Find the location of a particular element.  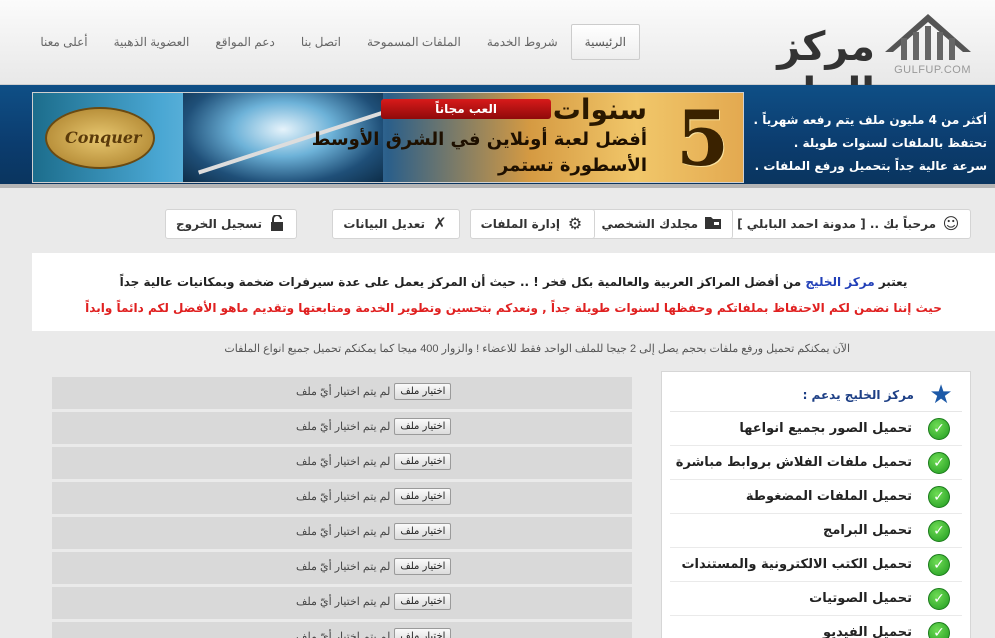

tools-icon: ✗ is located at coordinates (440, 223).